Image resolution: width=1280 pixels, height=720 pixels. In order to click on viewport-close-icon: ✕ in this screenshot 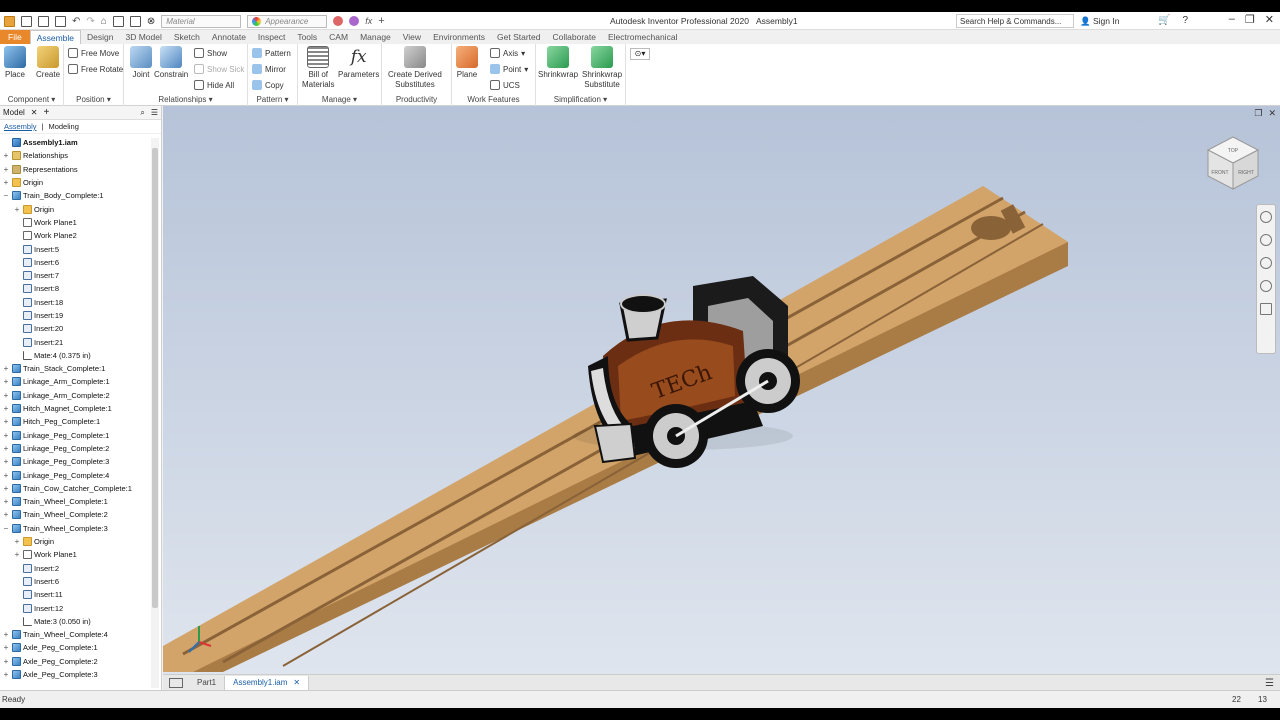, I will do `click(1272, 113)`.